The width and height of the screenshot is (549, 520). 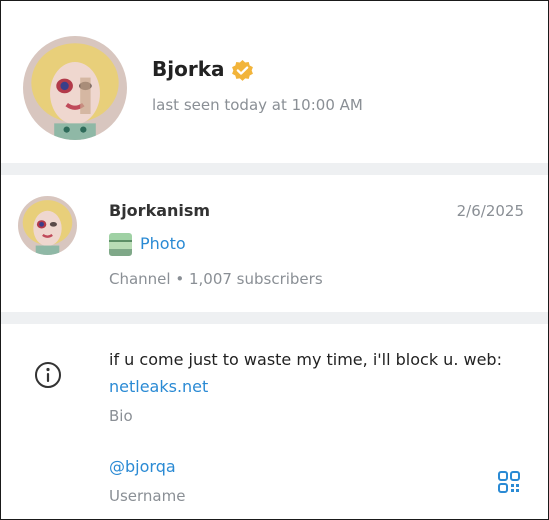 What do you see at coordinates (160, 210) in the screenshot?
I see `channel-name: Bjorkanism` at bounding box center [160, 210].